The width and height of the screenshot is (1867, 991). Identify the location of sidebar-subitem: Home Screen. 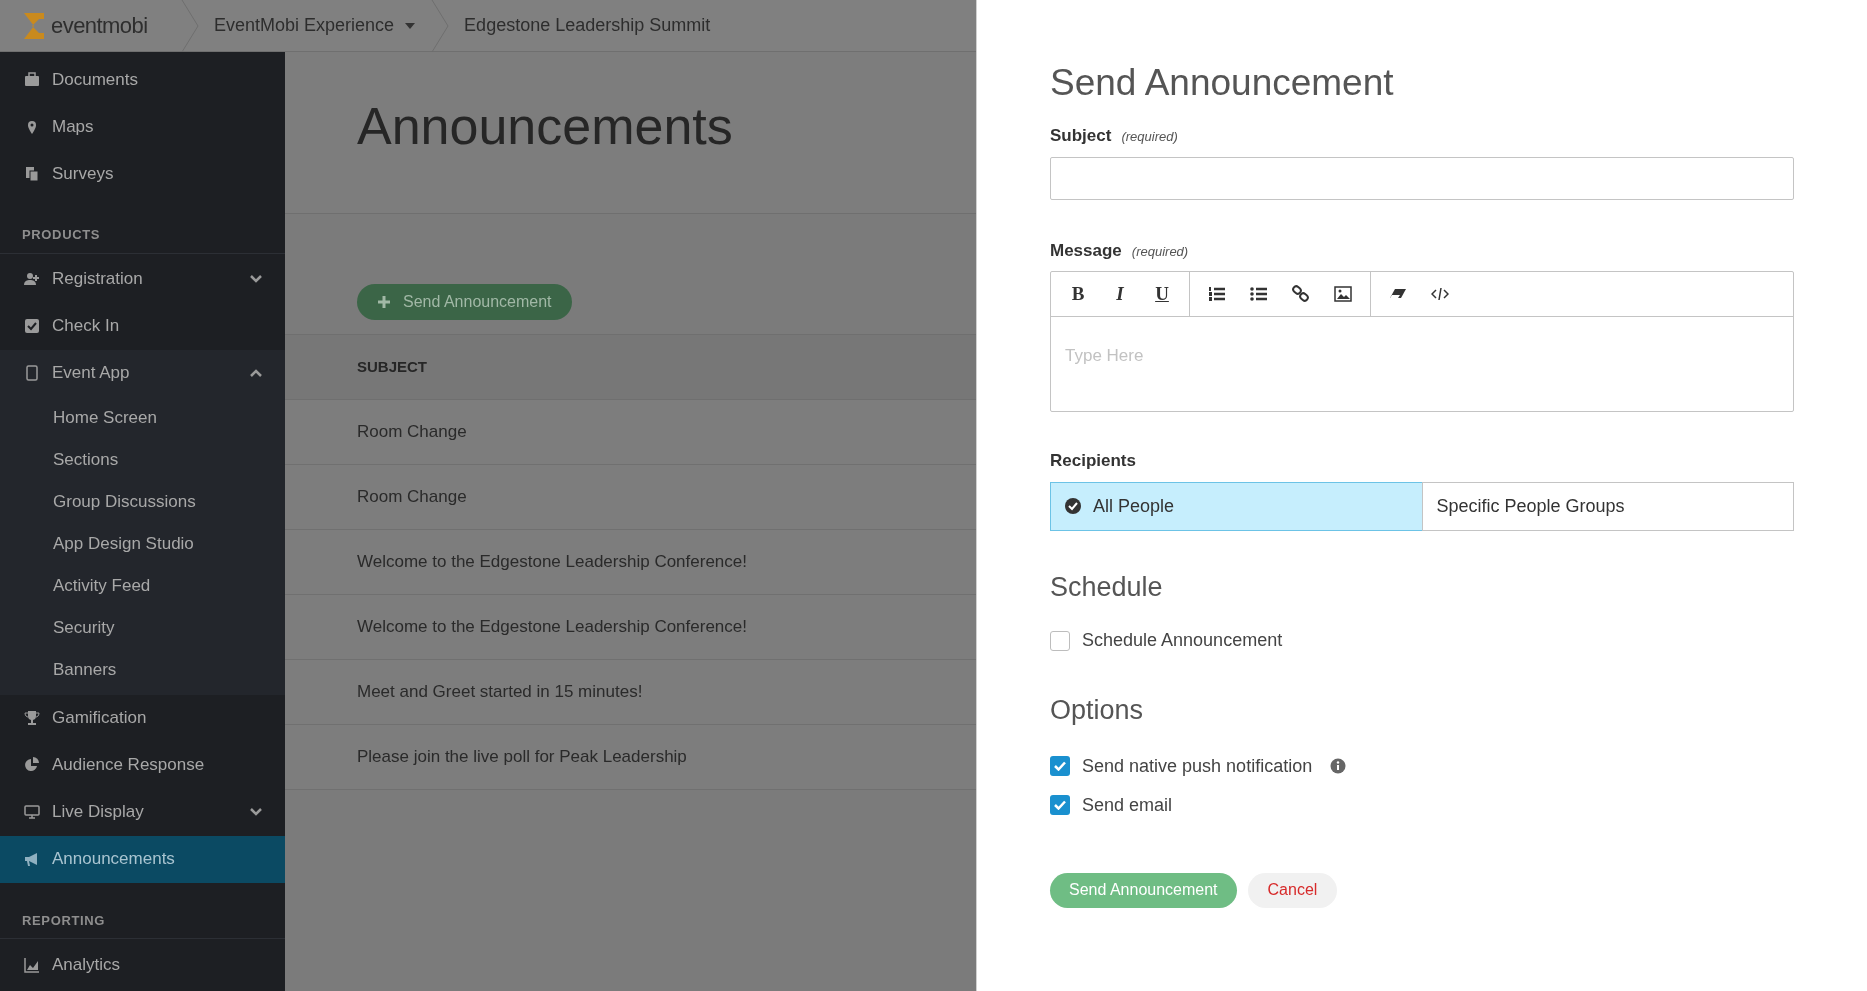
(142, 417).